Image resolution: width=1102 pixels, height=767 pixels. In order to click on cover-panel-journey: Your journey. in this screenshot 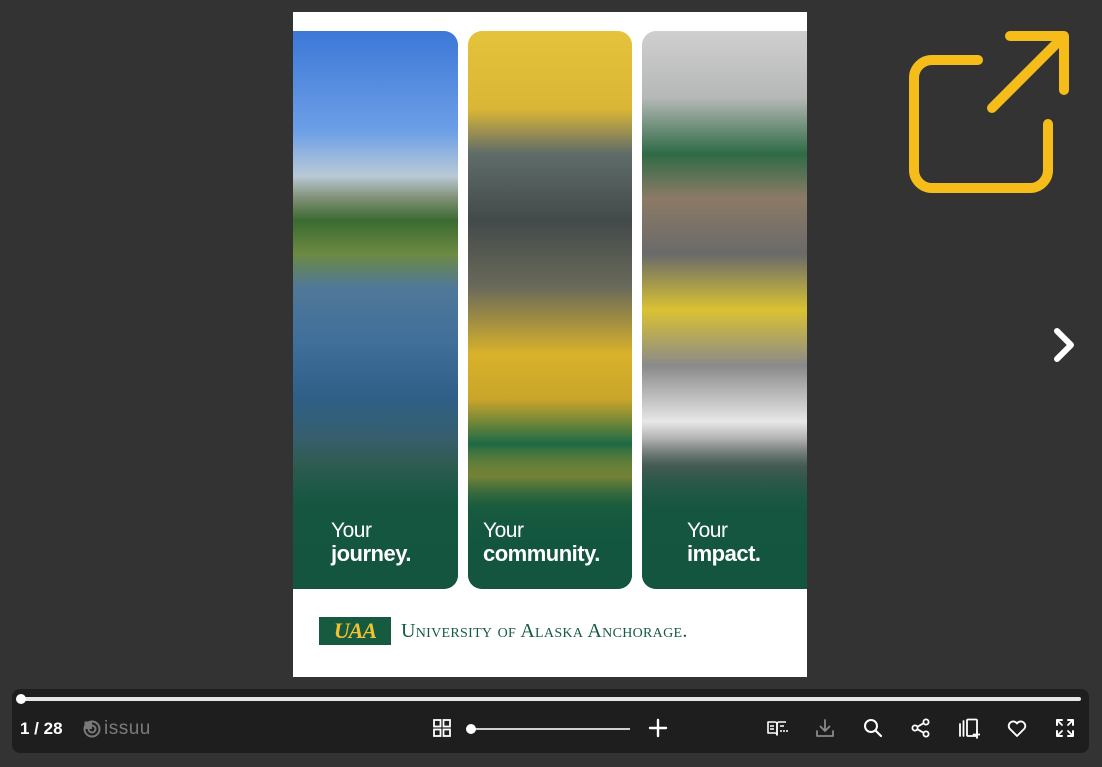, I will do `click(375, 310)`.